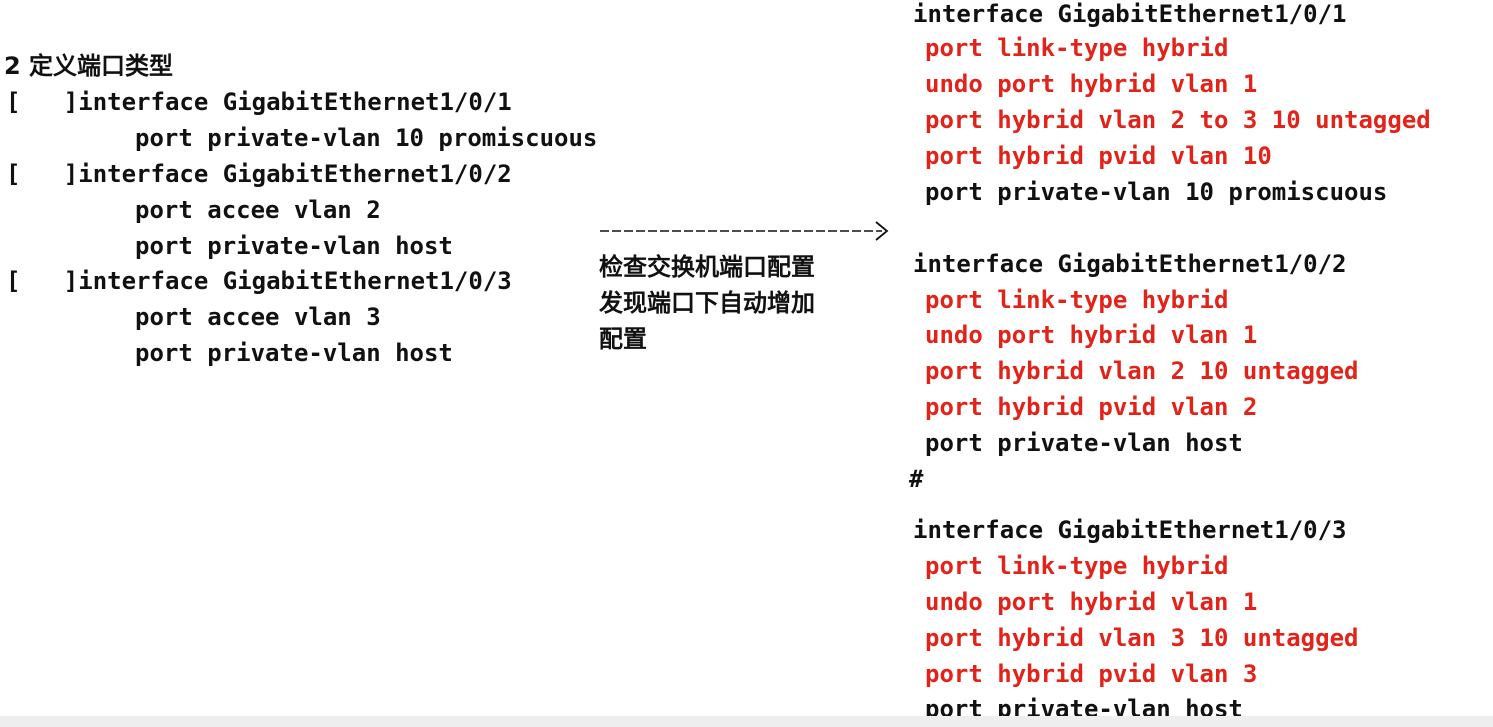  I want to click on user-config-line: port private-vlan 10 promiscuous, so click(1156, 192).